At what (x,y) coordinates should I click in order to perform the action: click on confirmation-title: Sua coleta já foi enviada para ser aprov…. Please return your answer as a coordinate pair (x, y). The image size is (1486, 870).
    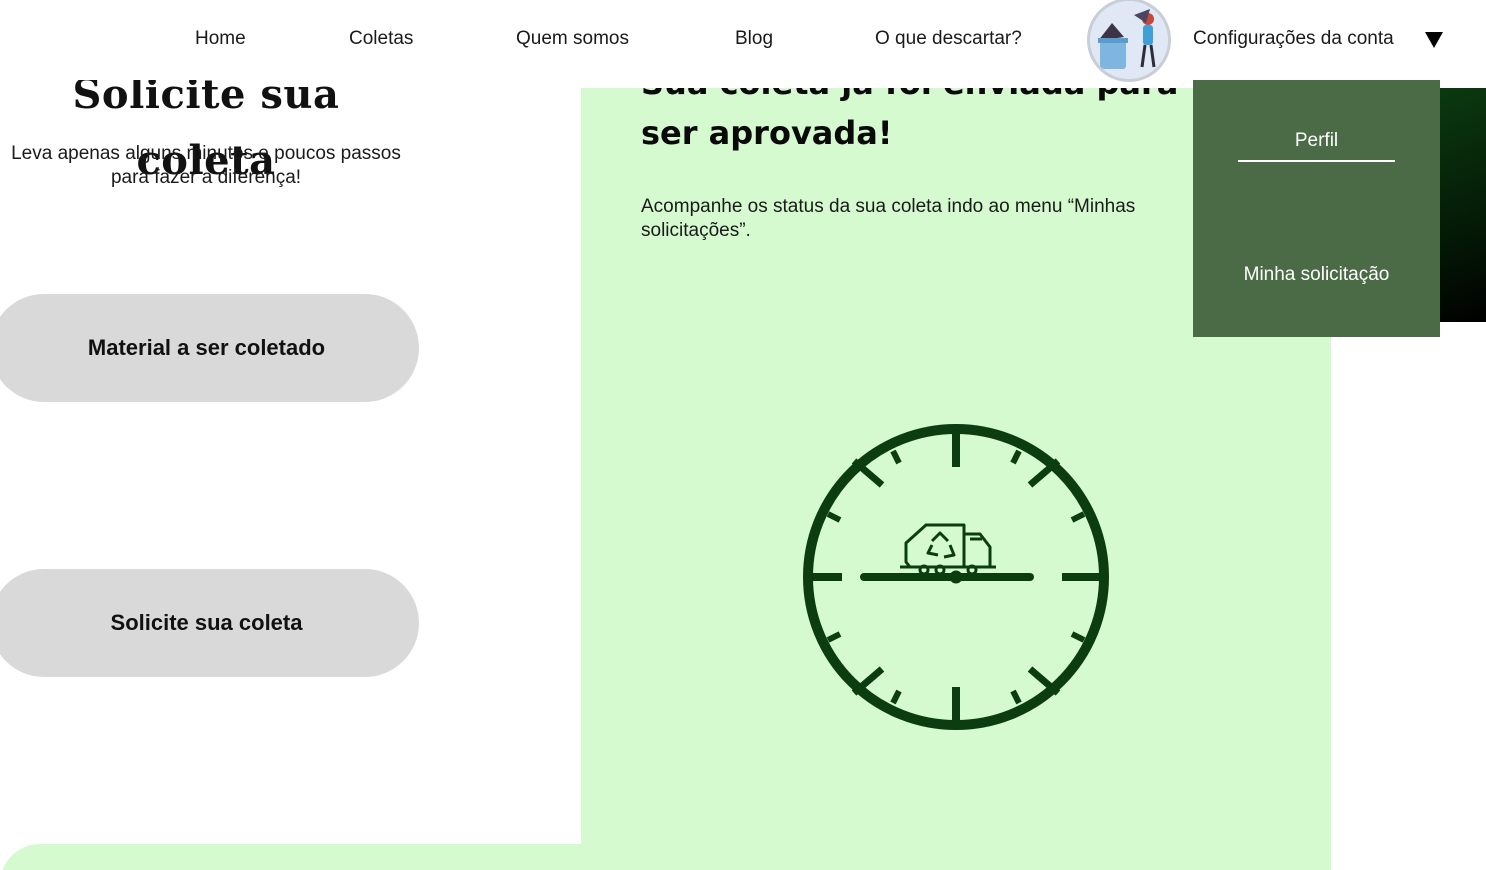
    Looking at the image, I should click on (909, 120).